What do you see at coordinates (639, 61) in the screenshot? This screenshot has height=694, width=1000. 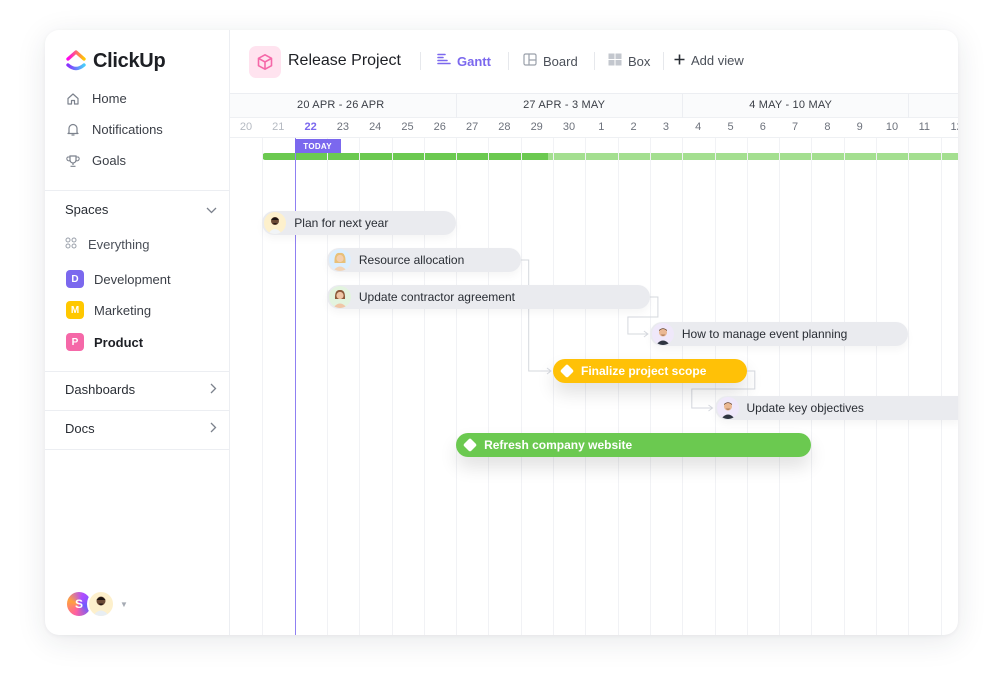 I see `tab-box-label: Box` at bounding box center [639, 61].